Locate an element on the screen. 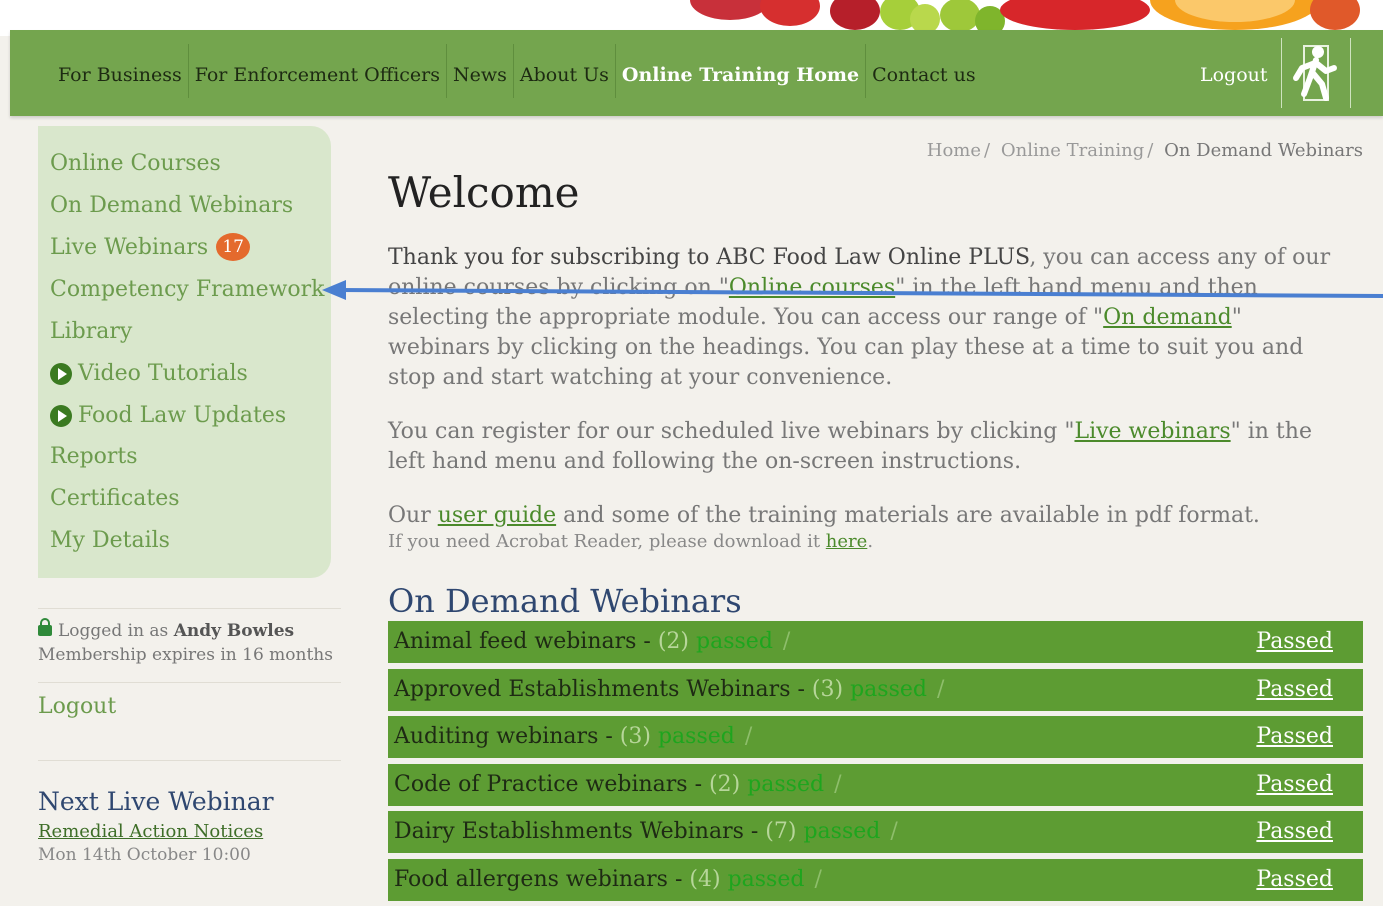 This screenshot has width=1383, height=906. sidebar-item-library: Library is located at coordinates (91, 331).